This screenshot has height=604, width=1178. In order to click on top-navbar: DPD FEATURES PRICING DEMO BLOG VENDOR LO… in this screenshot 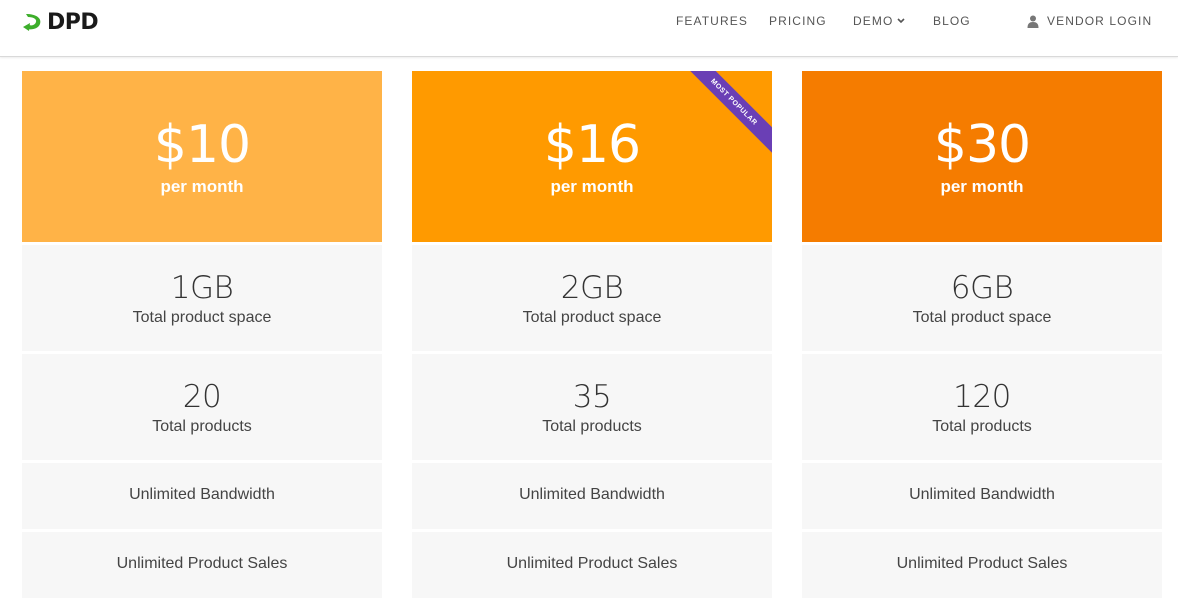, I will do `click(589, 28)`.